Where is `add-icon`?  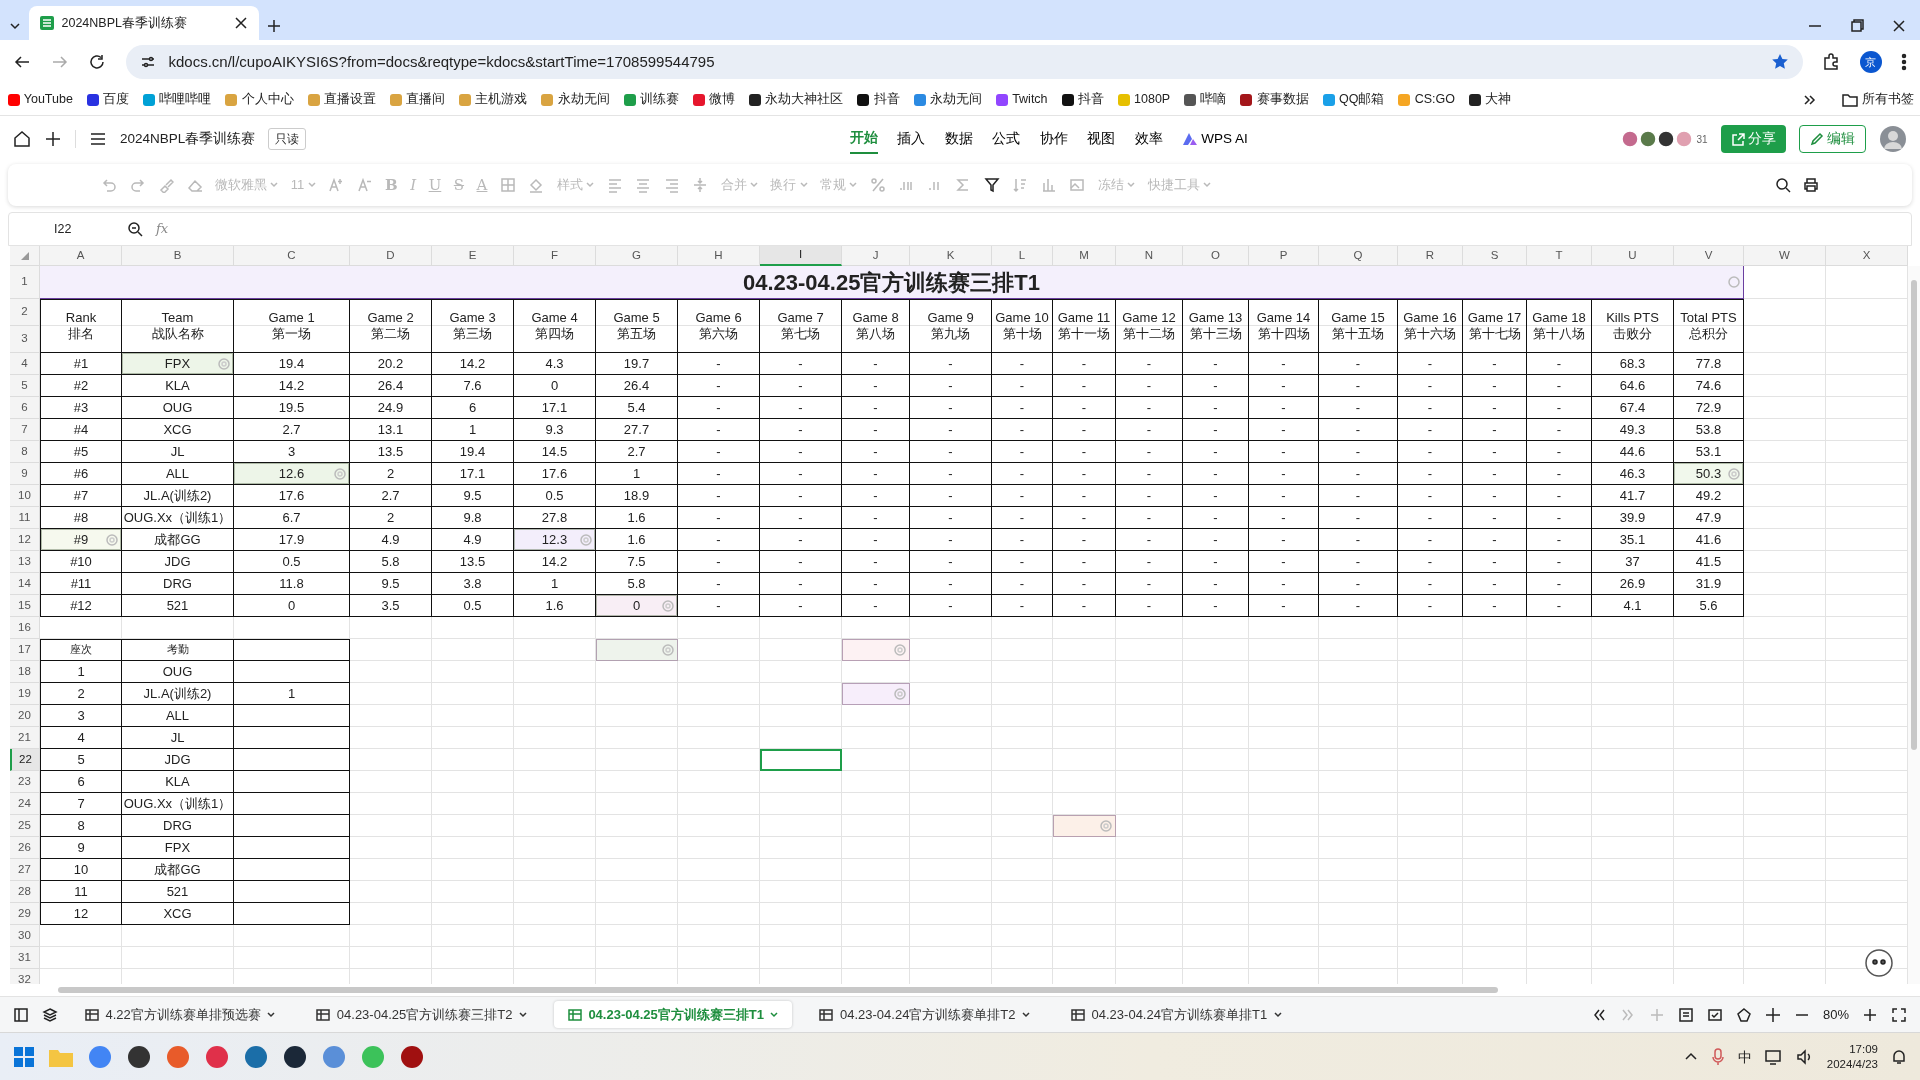
add-icon is located at coordinates (53, 139).